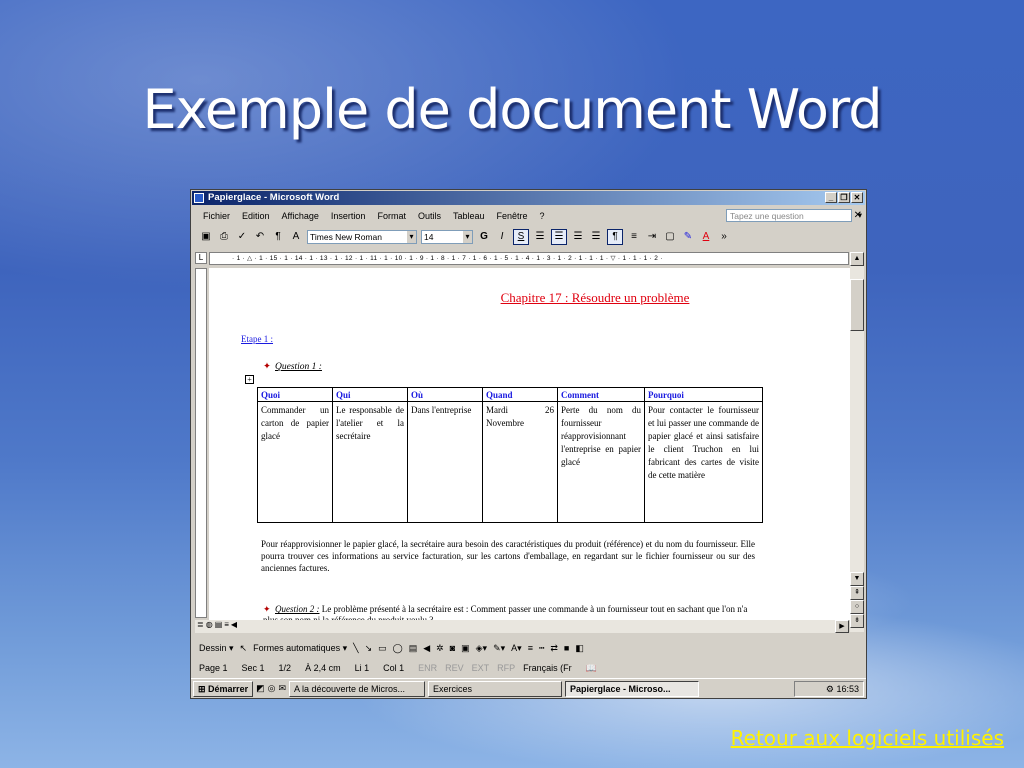 This screenshot has height=768, width=1024. Describe the element at coordinates (591, 668) in the screenshot. I see `spelling-status-icon: 📖` at that location.